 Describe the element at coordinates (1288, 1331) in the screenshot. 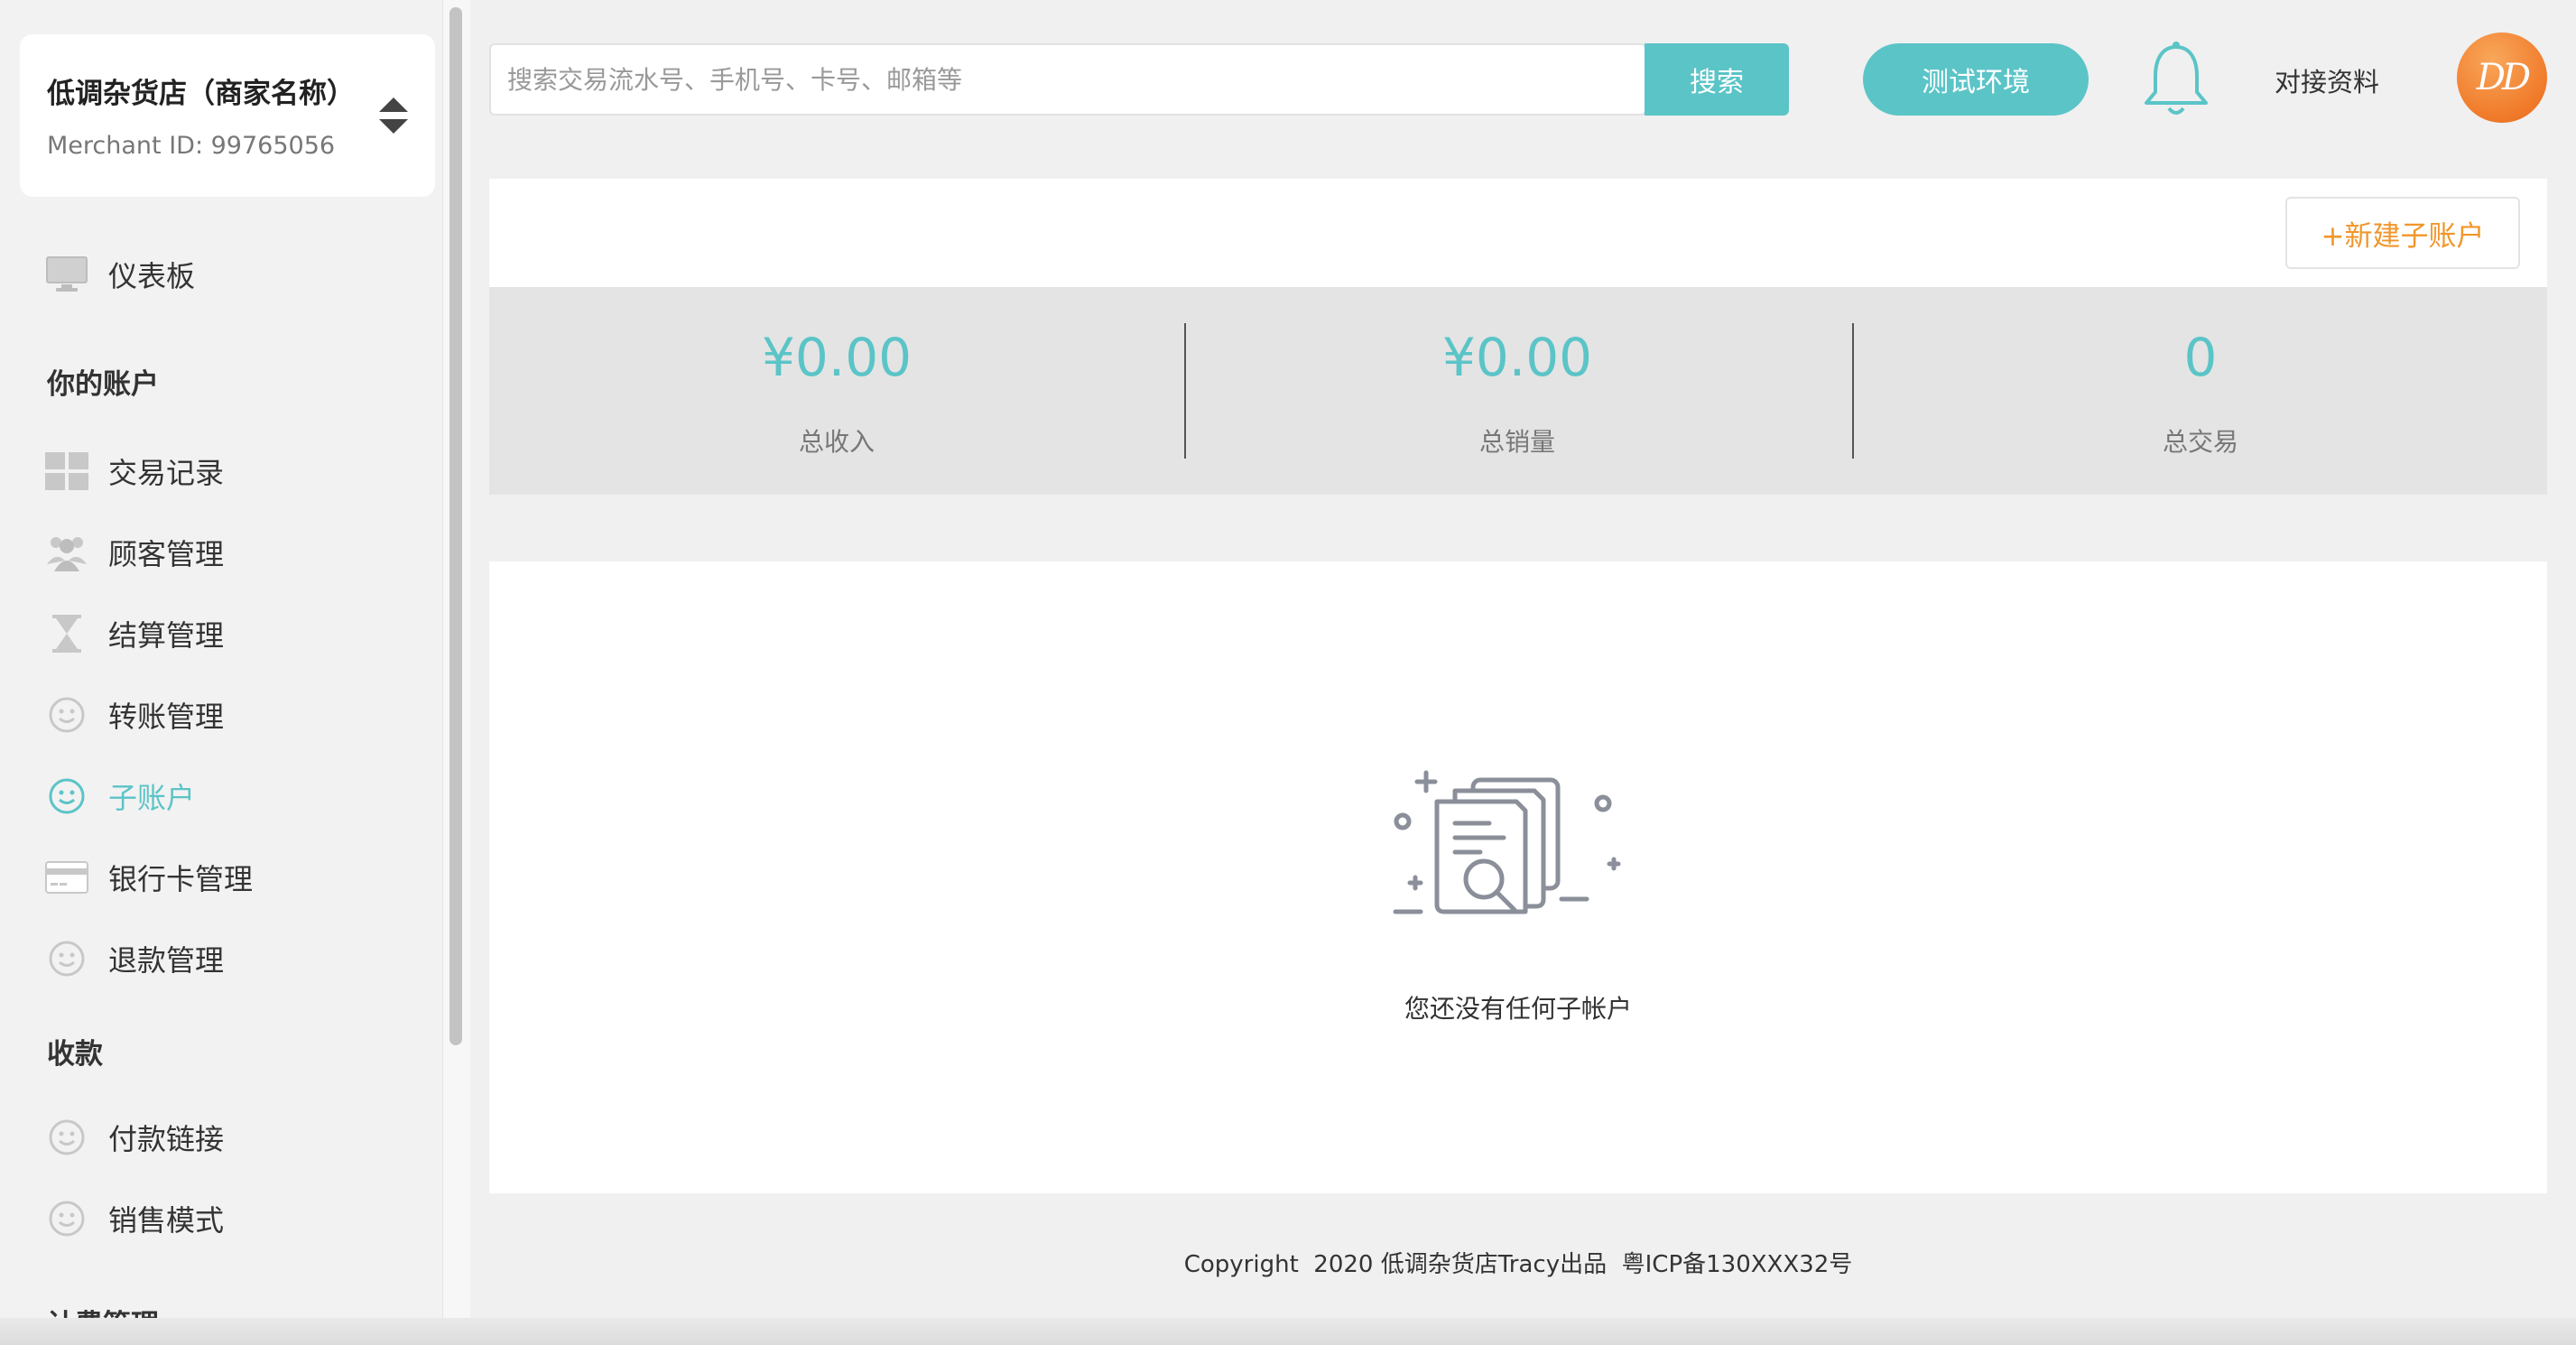

I see `window-bottom-edge` at that location.